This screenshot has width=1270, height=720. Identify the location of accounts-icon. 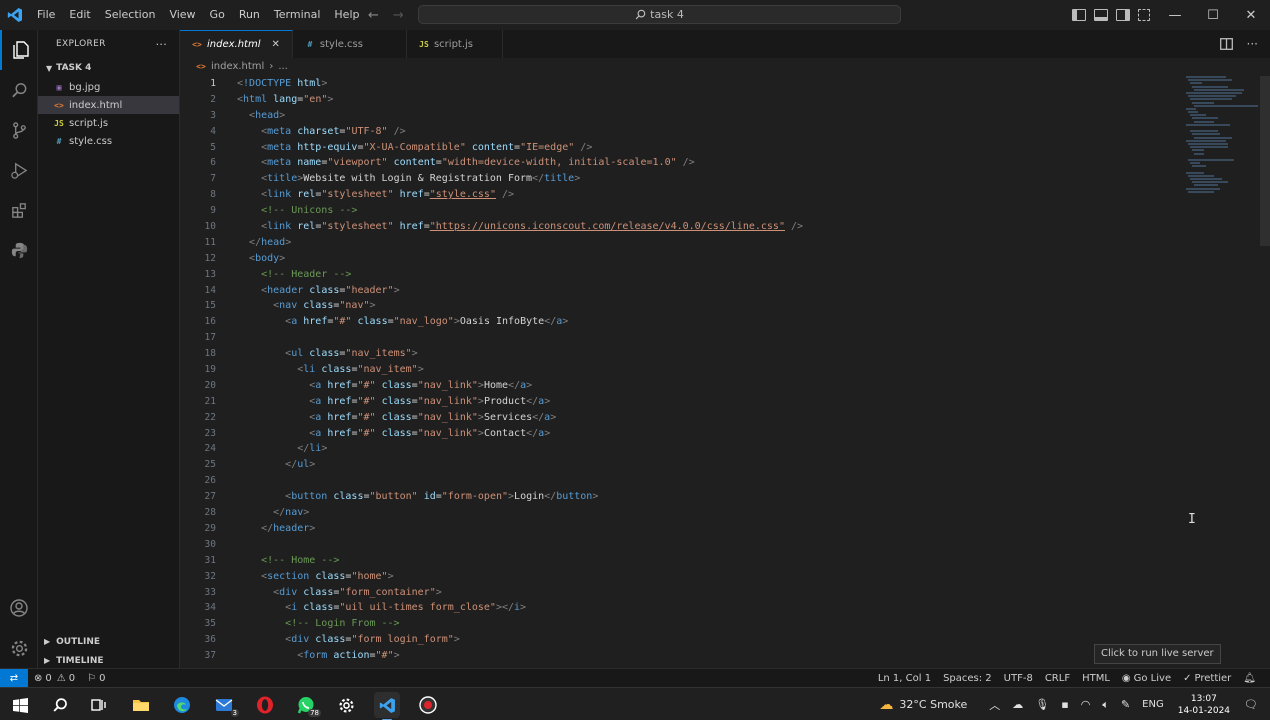
(19, 608).